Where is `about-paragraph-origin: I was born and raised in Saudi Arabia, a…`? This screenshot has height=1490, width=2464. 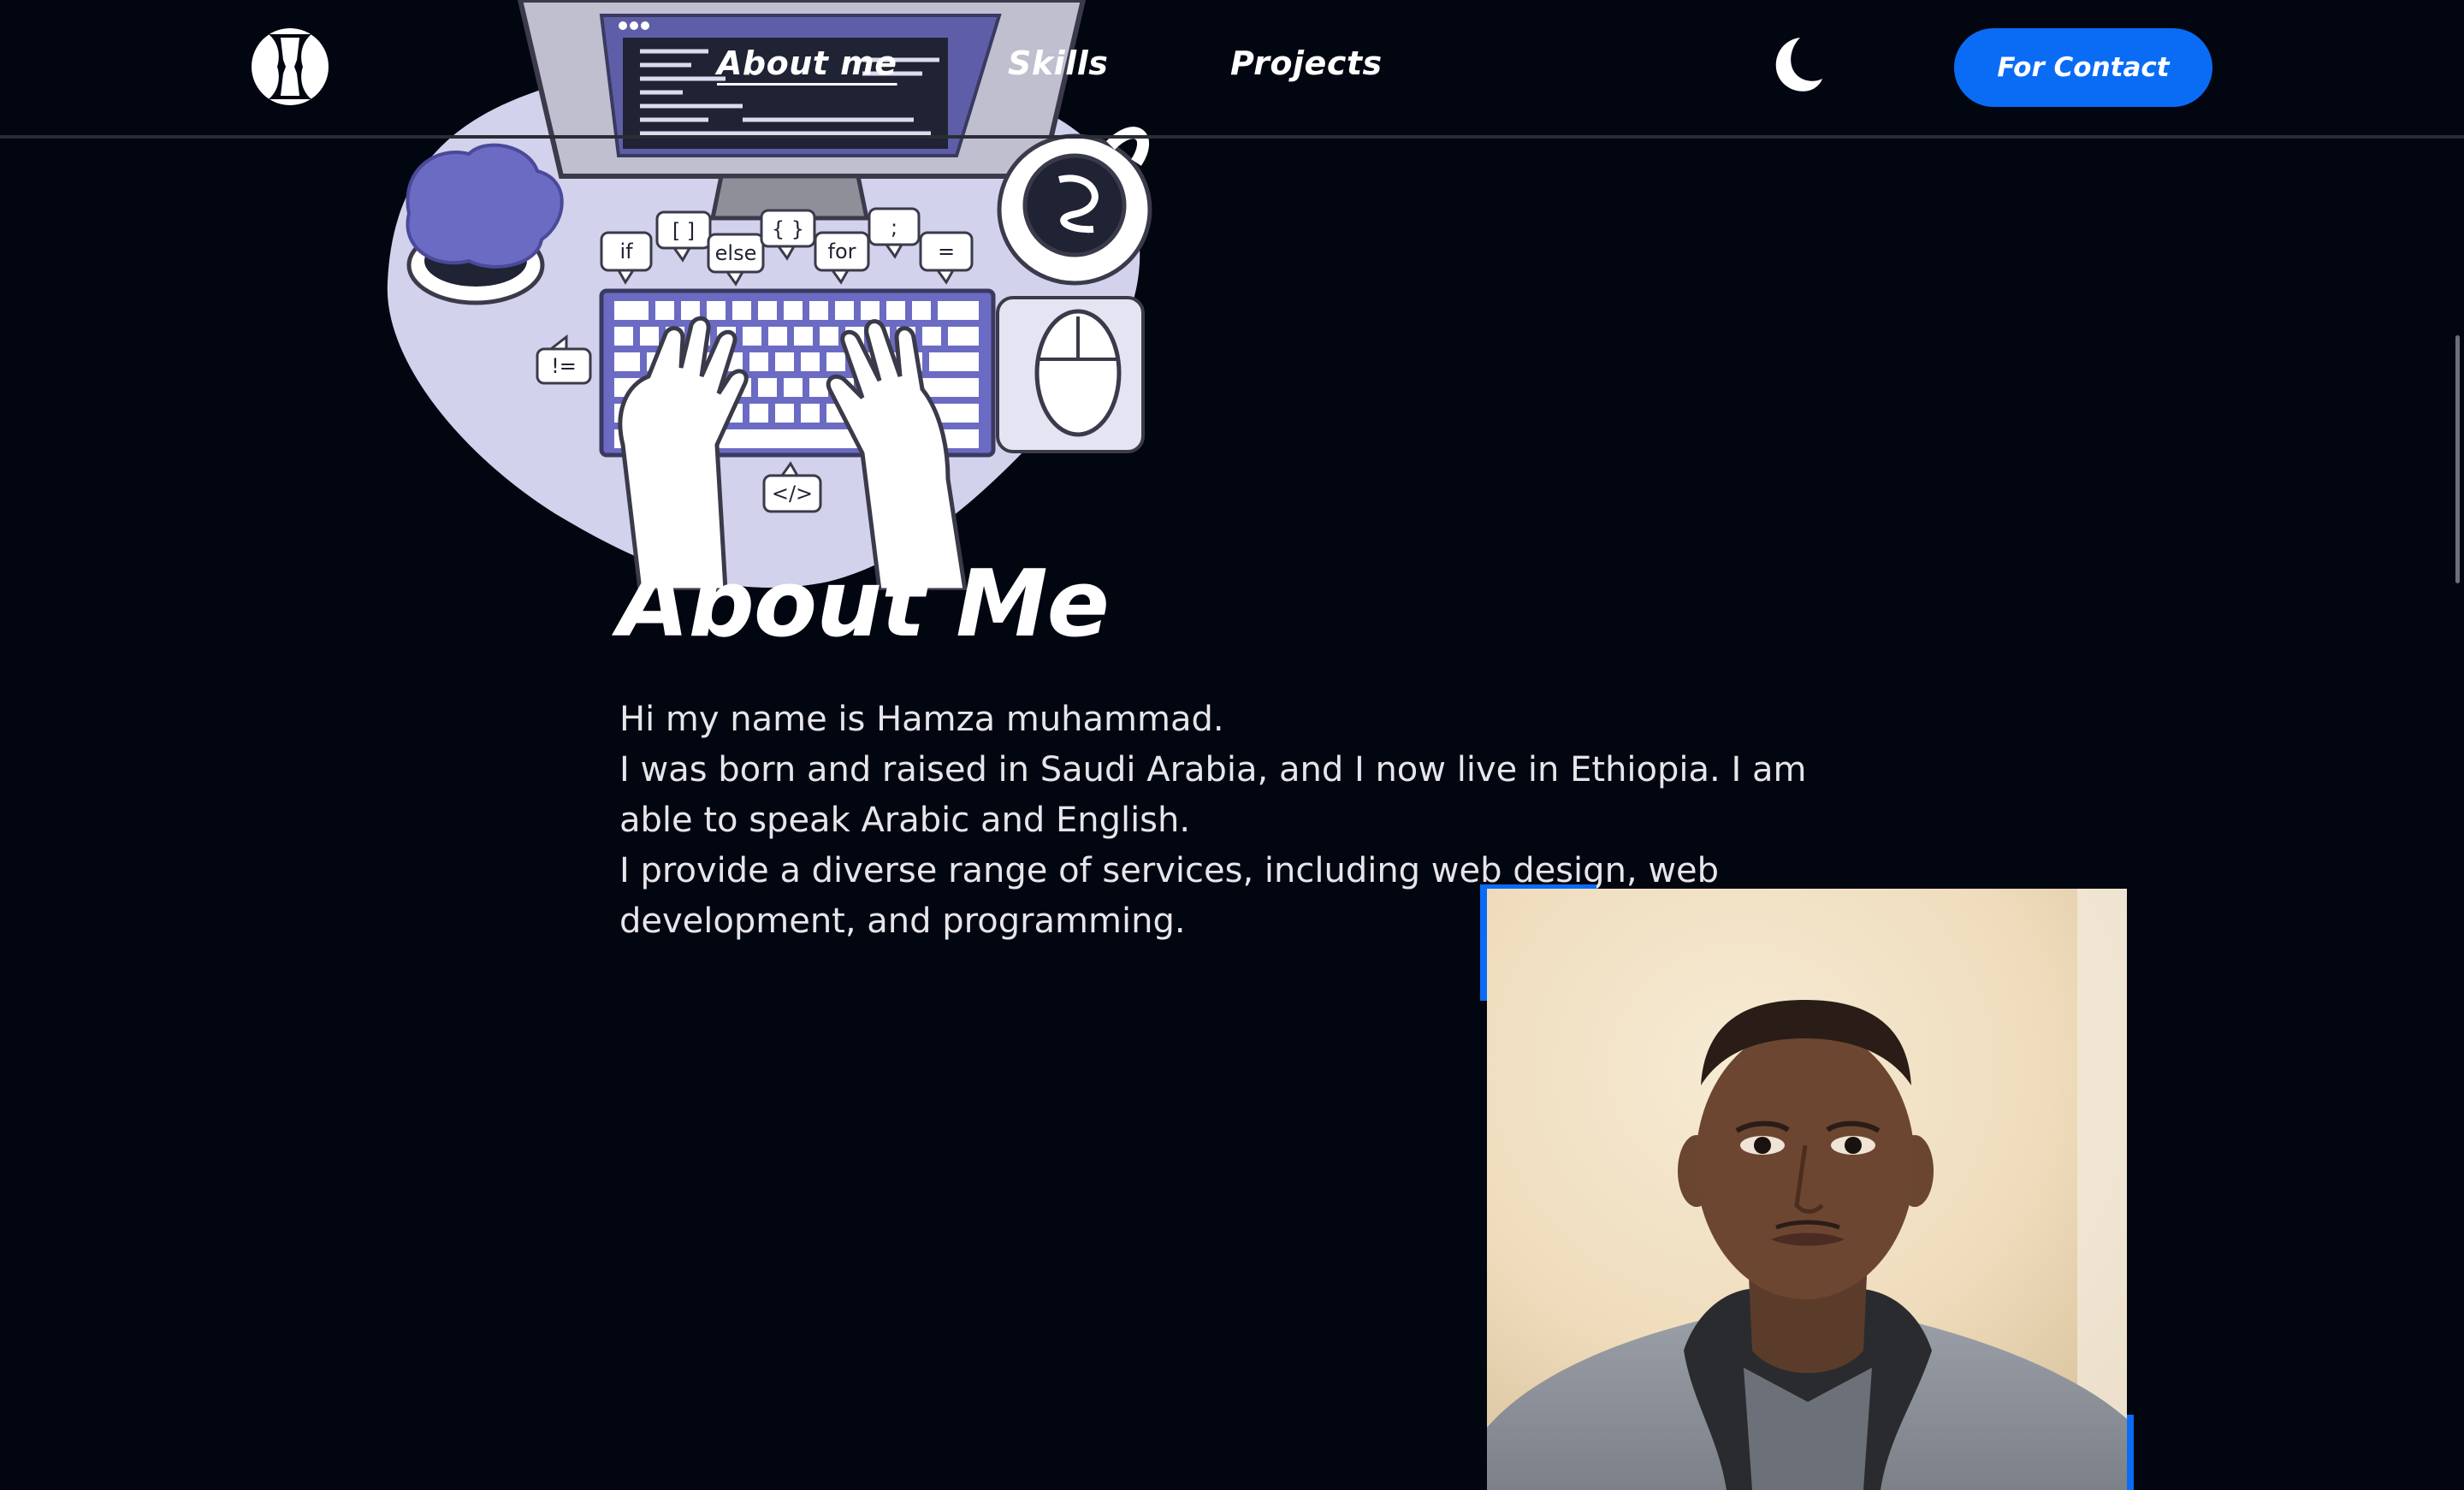 about-paragraph-origin: I was born and raised in Saudi Arabia, a… is located at coordinates (1213, 795).